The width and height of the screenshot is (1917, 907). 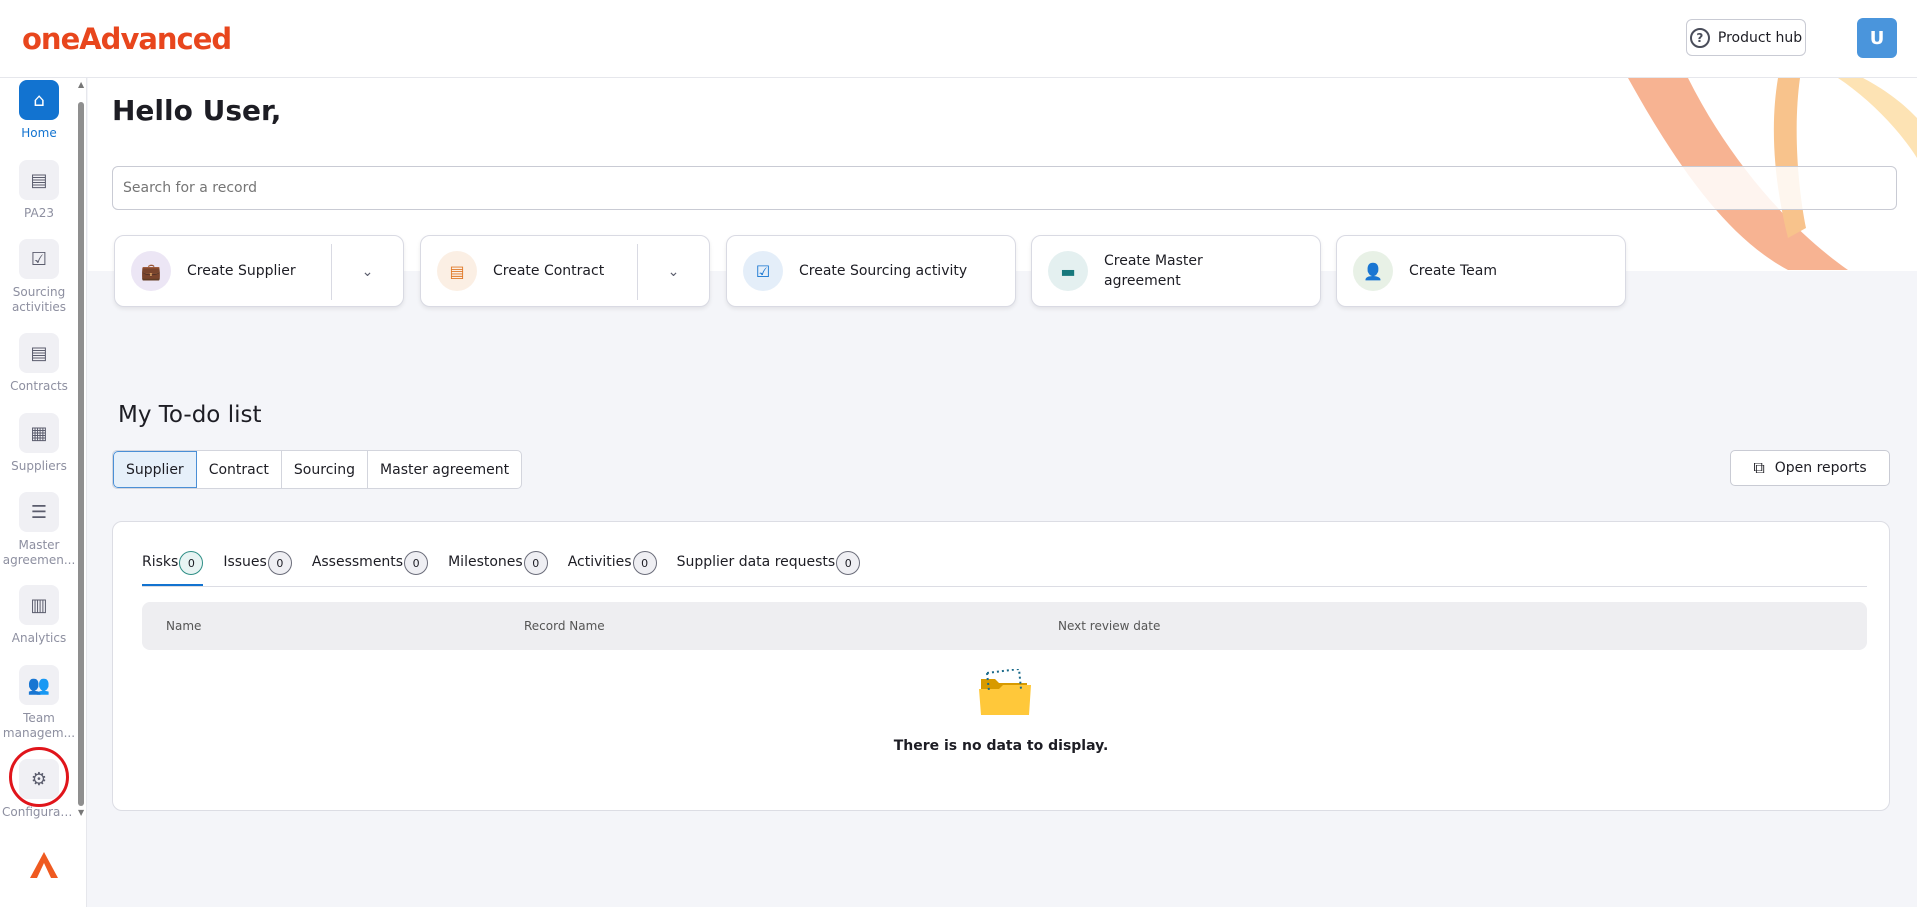 What do you see at coordinates (259, 271) in the screenshot?
I see `create-supplier-button: 💼 Create Supplier ⌄` at bounding box center [259, 271].